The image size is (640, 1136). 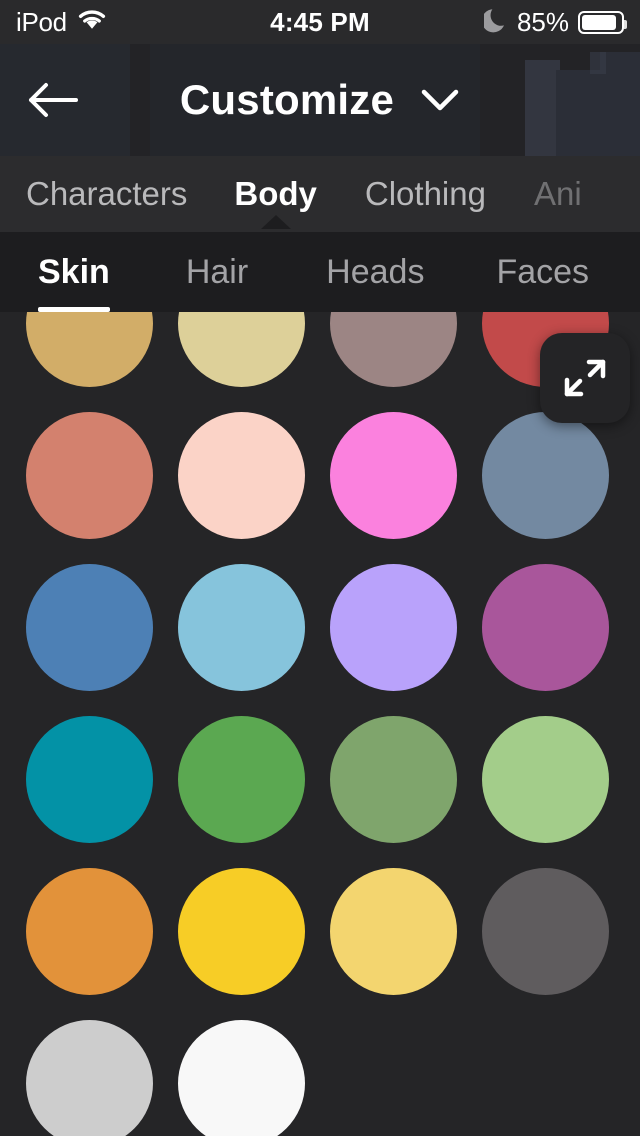 What do you see at coordinates (320, 22) in the screenshot?
I see `status-bar: iPod 4:45 PM 85%` at bounding box center [320, 22].